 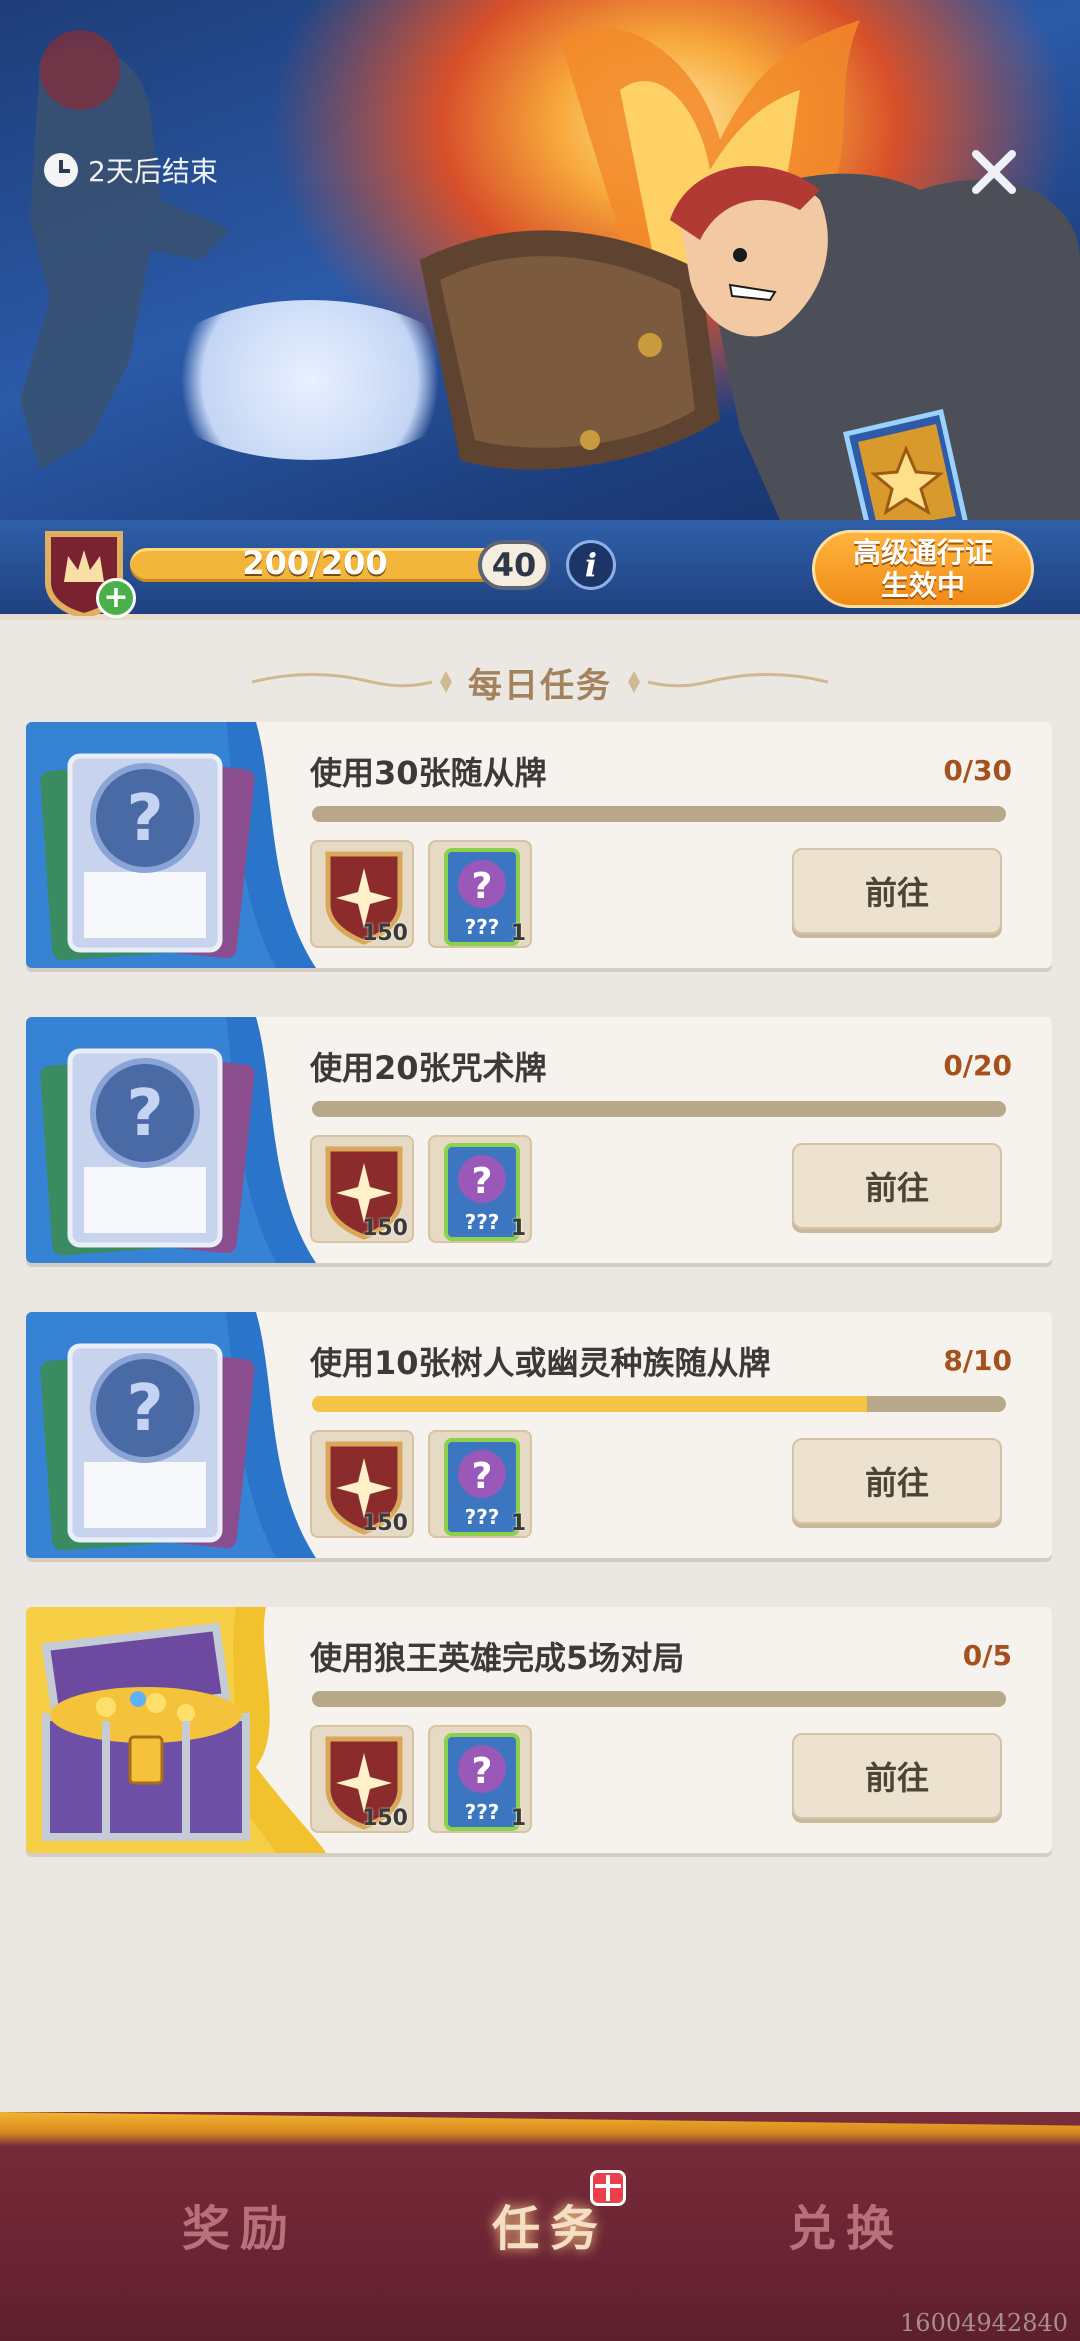 I want to click on close-icon, so click(x=994, y=172).